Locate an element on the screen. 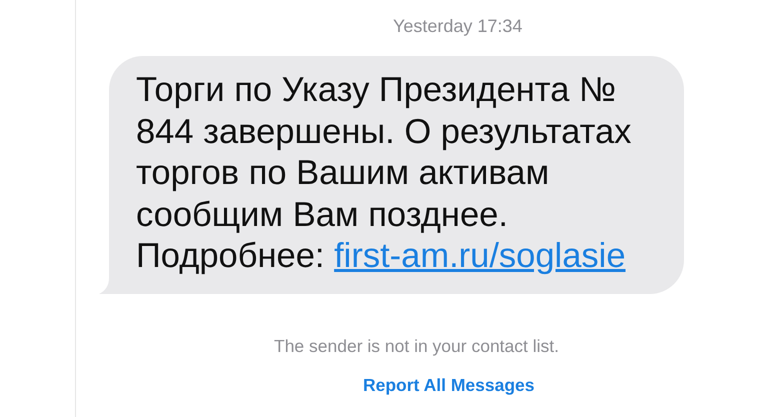 This screenshot has height=417, width=780. timestamp: Yesterday 17:34 is located at coordinates (457, 26).